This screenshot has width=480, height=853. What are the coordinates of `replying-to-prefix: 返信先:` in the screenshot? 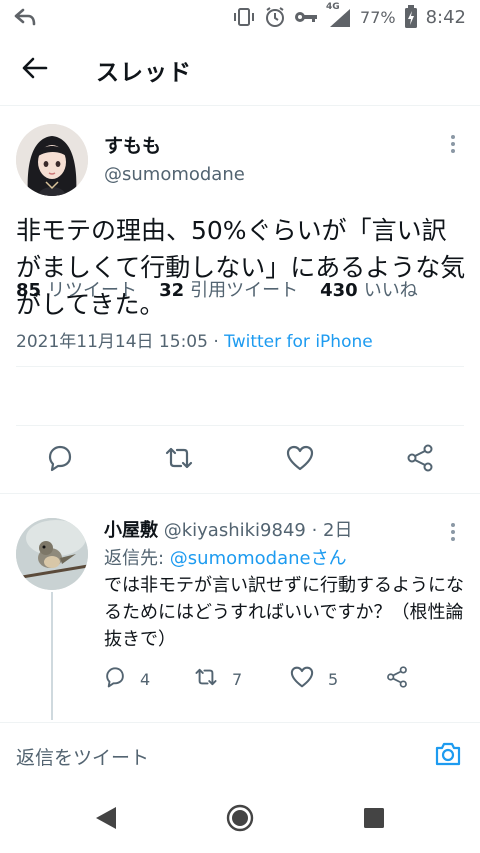 It's located at (137, 558).